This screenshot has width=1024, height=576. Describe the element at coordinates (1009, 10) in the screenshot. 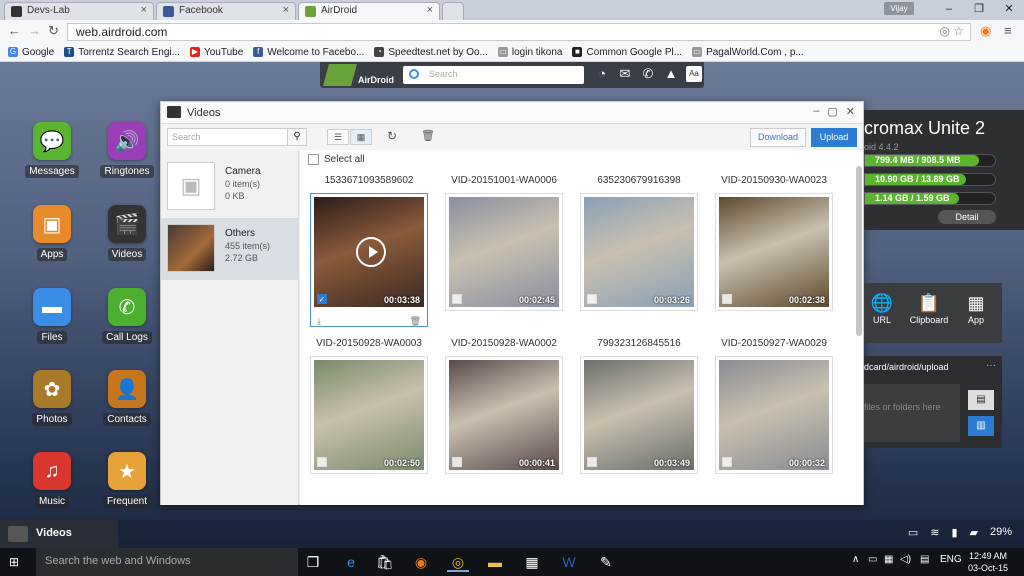

I see `close-window-icon: ✕` at that location.